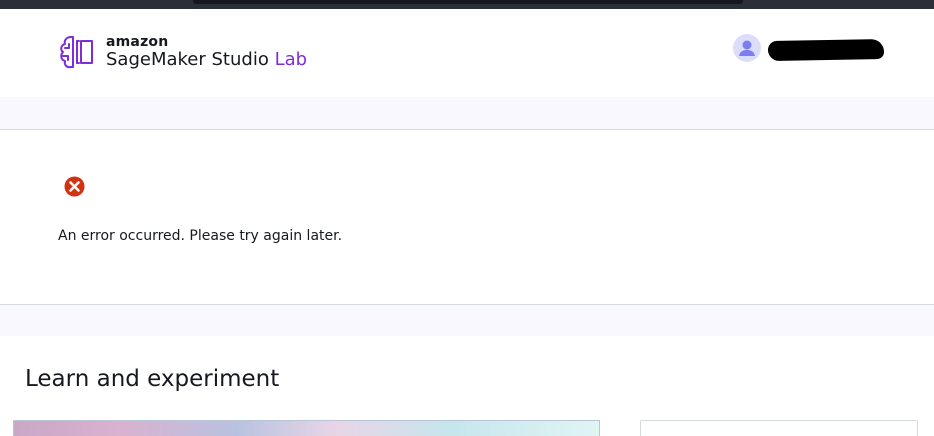  I want to click on brand-product-text: SageMaker Studio, so click(187, 59).